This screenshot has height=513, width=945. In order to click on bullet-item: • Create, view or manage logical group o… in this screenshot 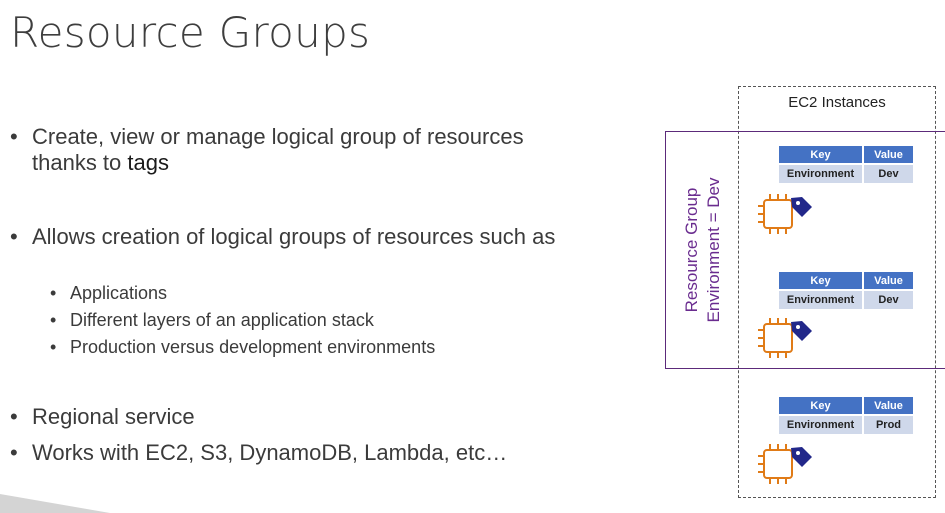, I will do `click(301, 150)`.